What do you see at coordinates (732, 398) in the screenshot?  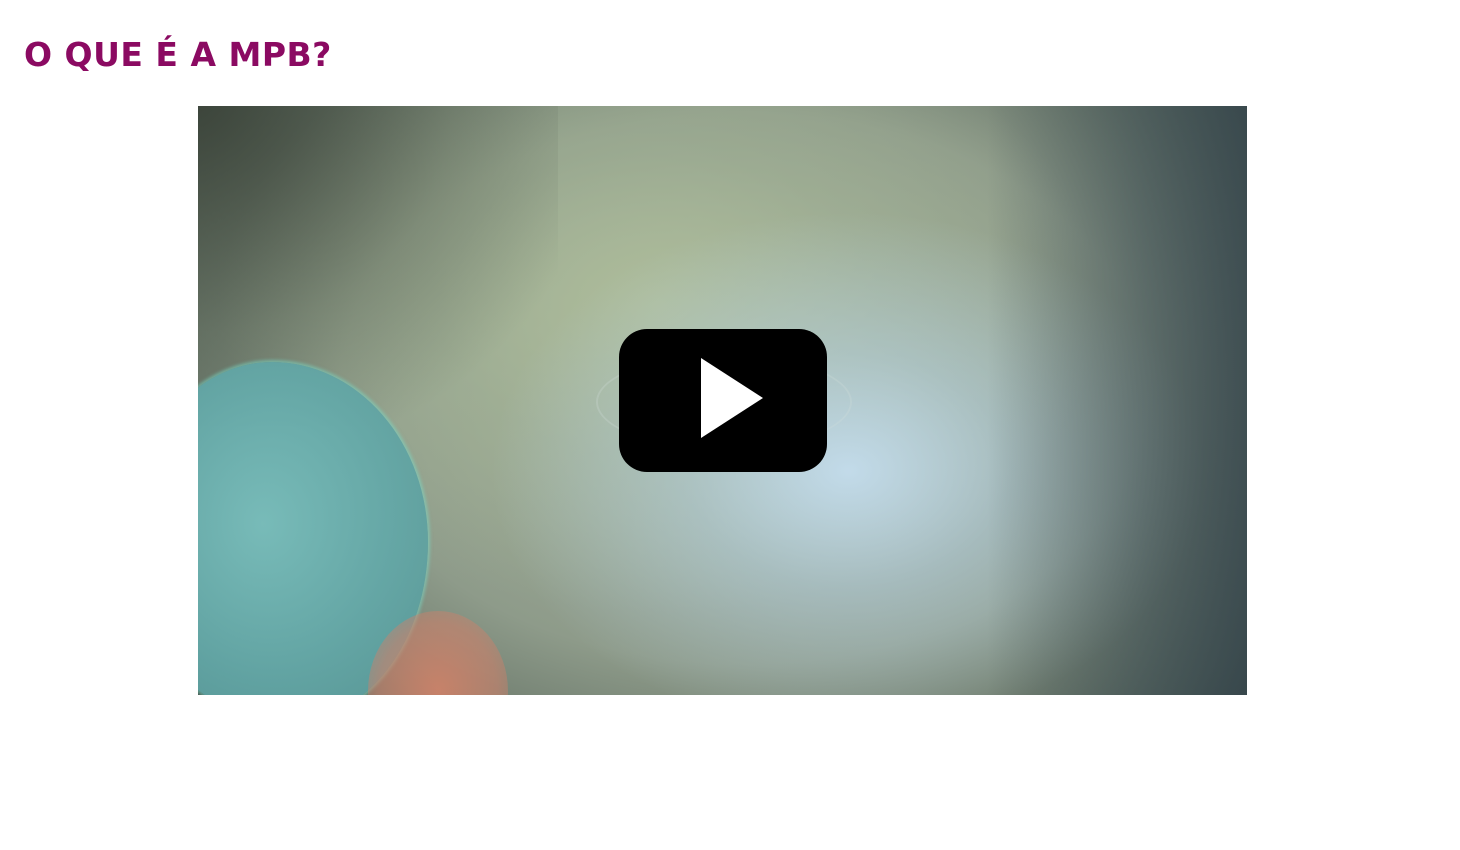 I see `play-icon` at bounding box center [732, 398].